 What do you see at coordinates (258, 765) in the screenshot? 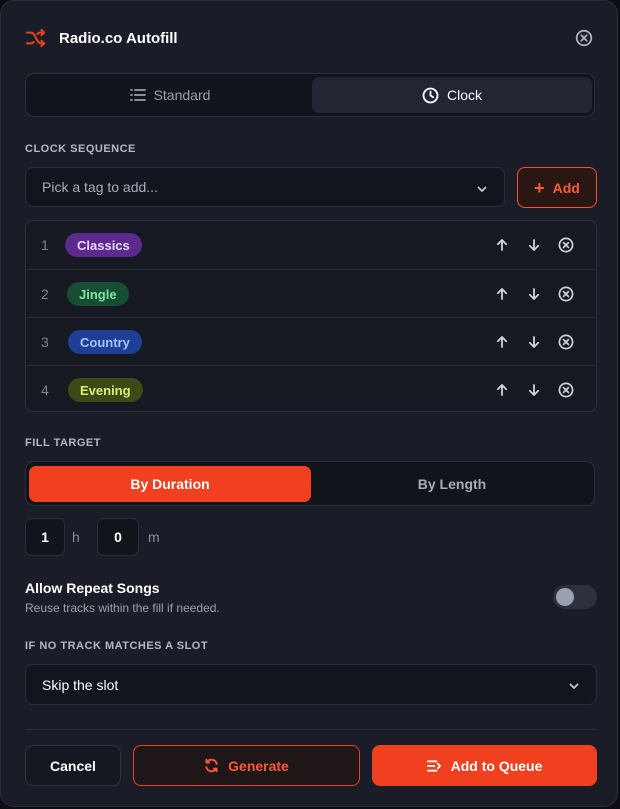
I see `generate-label: Generate` at bounding box center [258, 765].